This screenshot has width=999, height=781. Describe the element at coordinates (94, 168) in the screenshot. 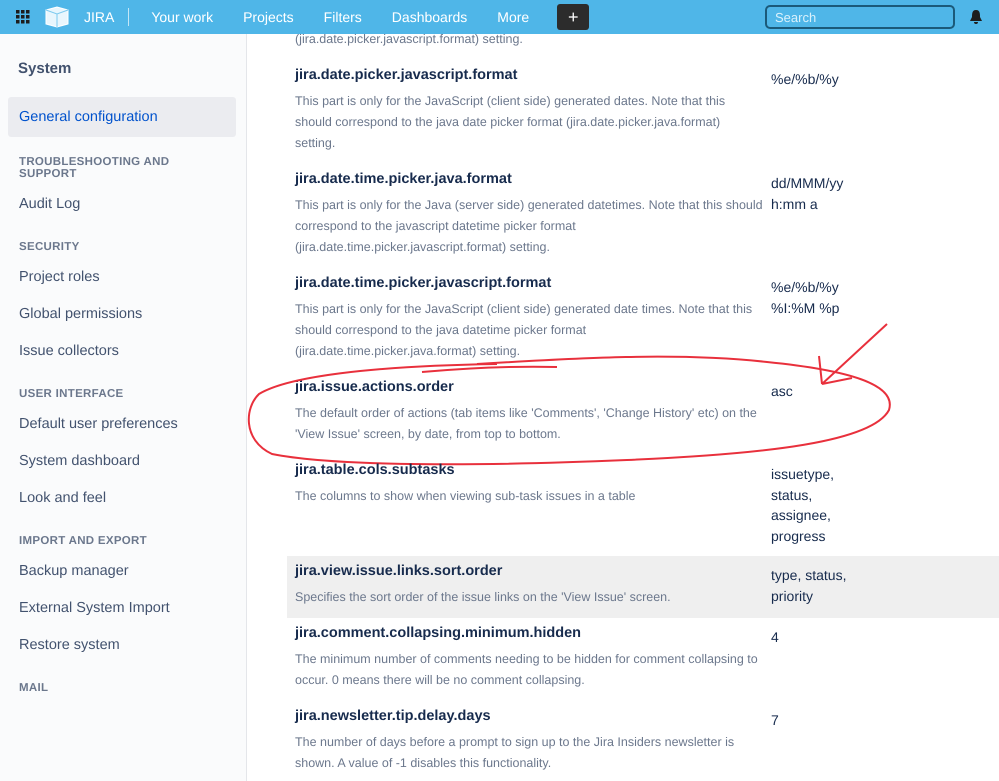

I see `section-heading: TROUBLESHOOTING AND SUPPORT` at that location.